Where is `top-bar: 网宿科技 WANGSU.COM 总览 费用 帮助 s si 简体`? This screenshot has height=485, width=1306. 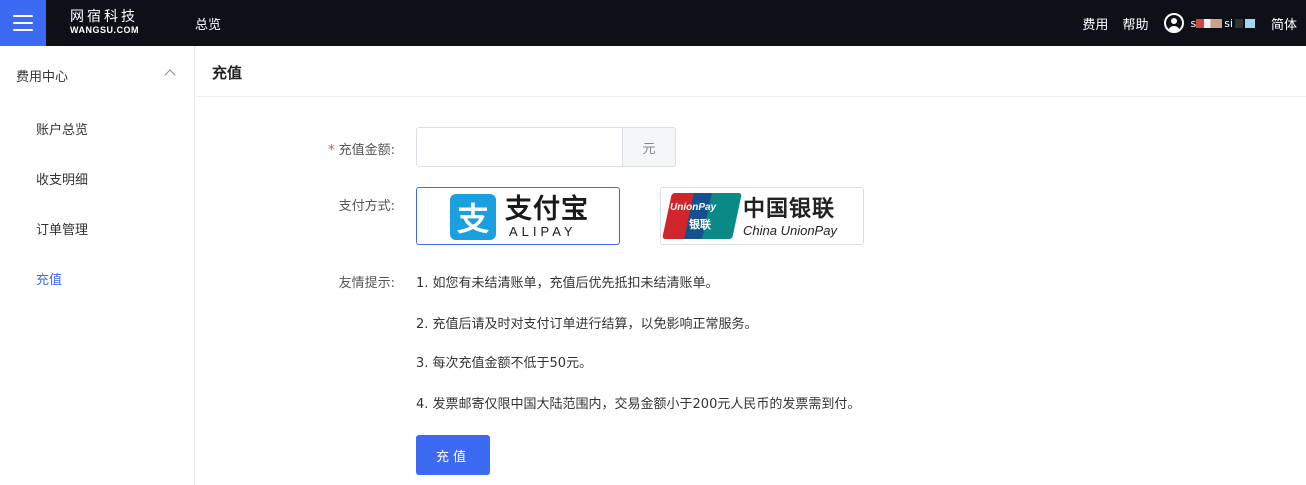
top-bar: 网宿科技 WANGSU.COM 总览 费用 帮助 s si 简体 is located at coordinates (653, 23).